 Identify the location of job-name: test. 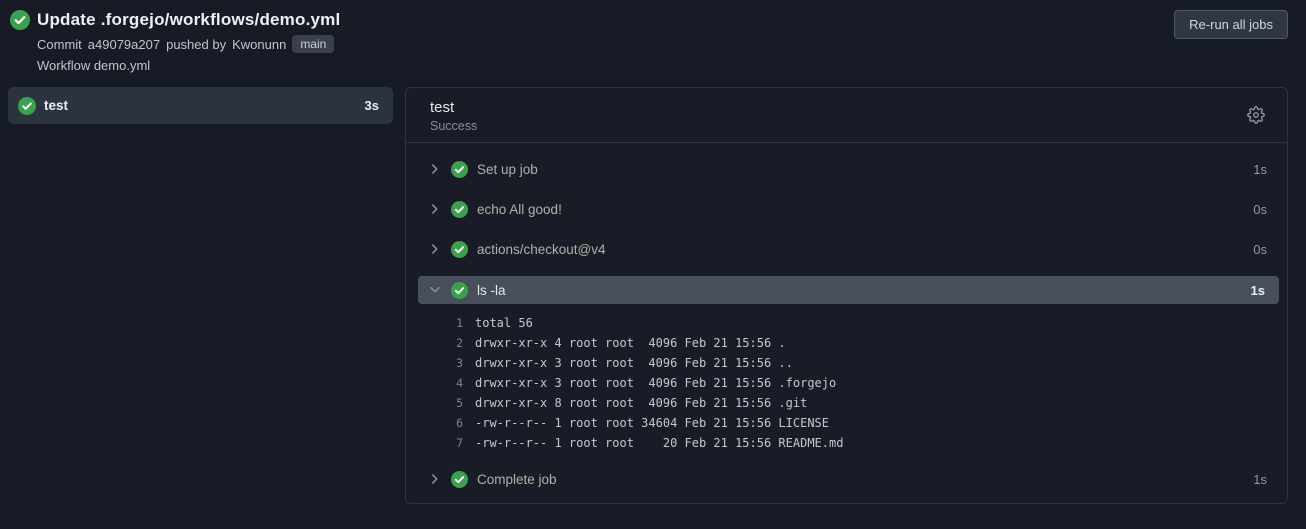
(56, 105).